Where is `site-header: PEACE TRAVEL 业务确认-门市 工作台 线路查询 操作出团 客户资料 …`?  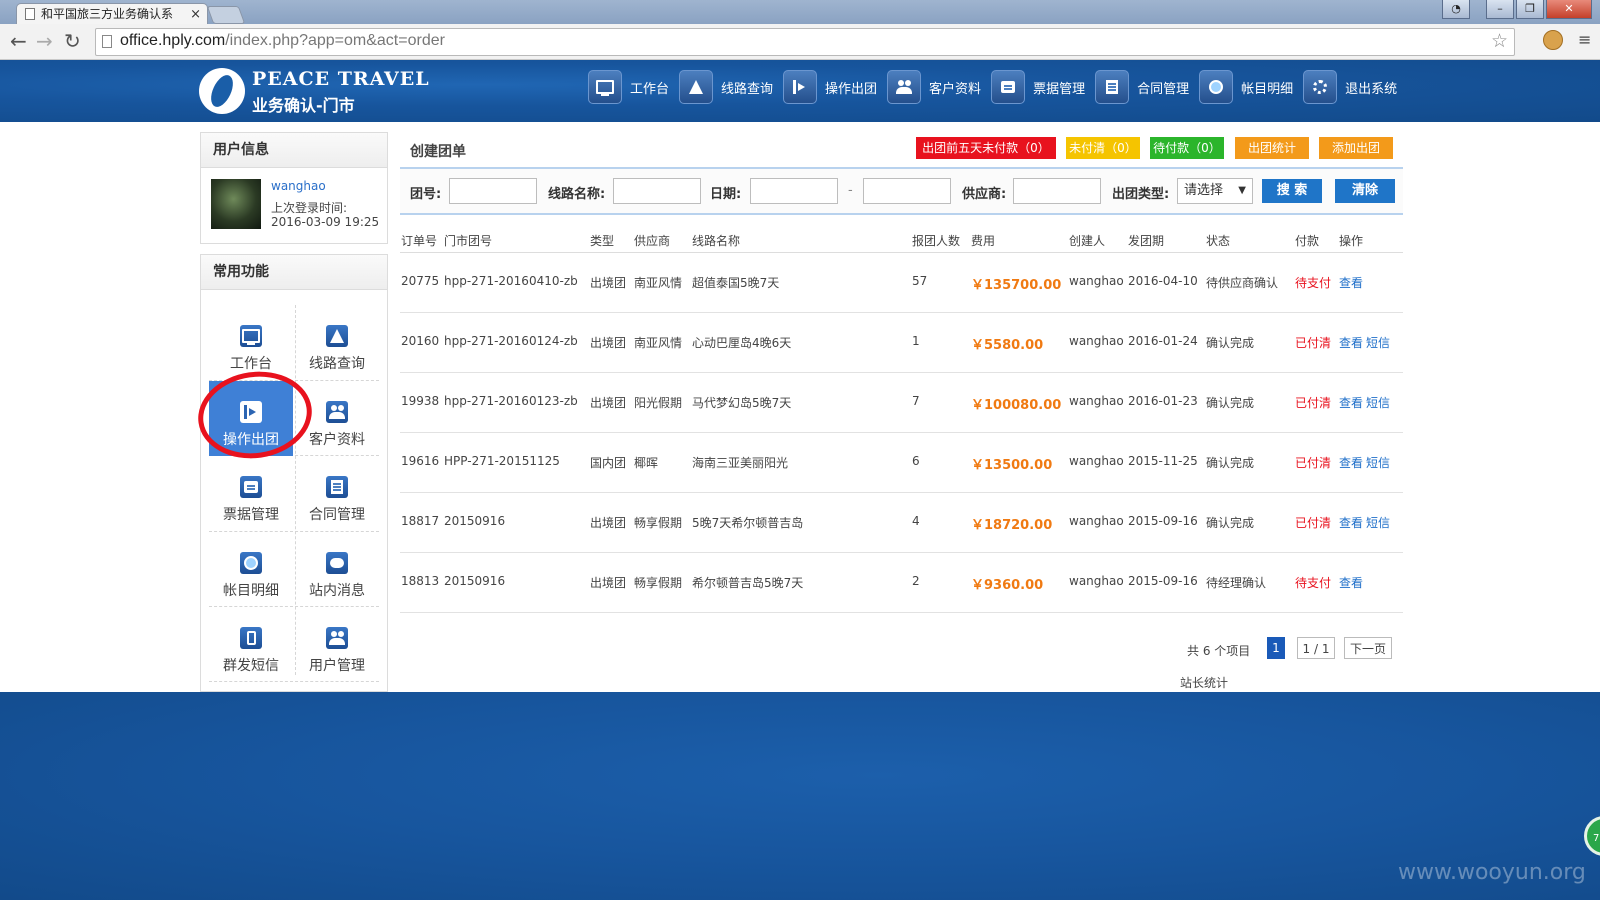 site-header: PEACE TRAVEL 业务确认-门市 工作台 线路查询 操作出团 客户资料 … is located at coordinates (800, 91).